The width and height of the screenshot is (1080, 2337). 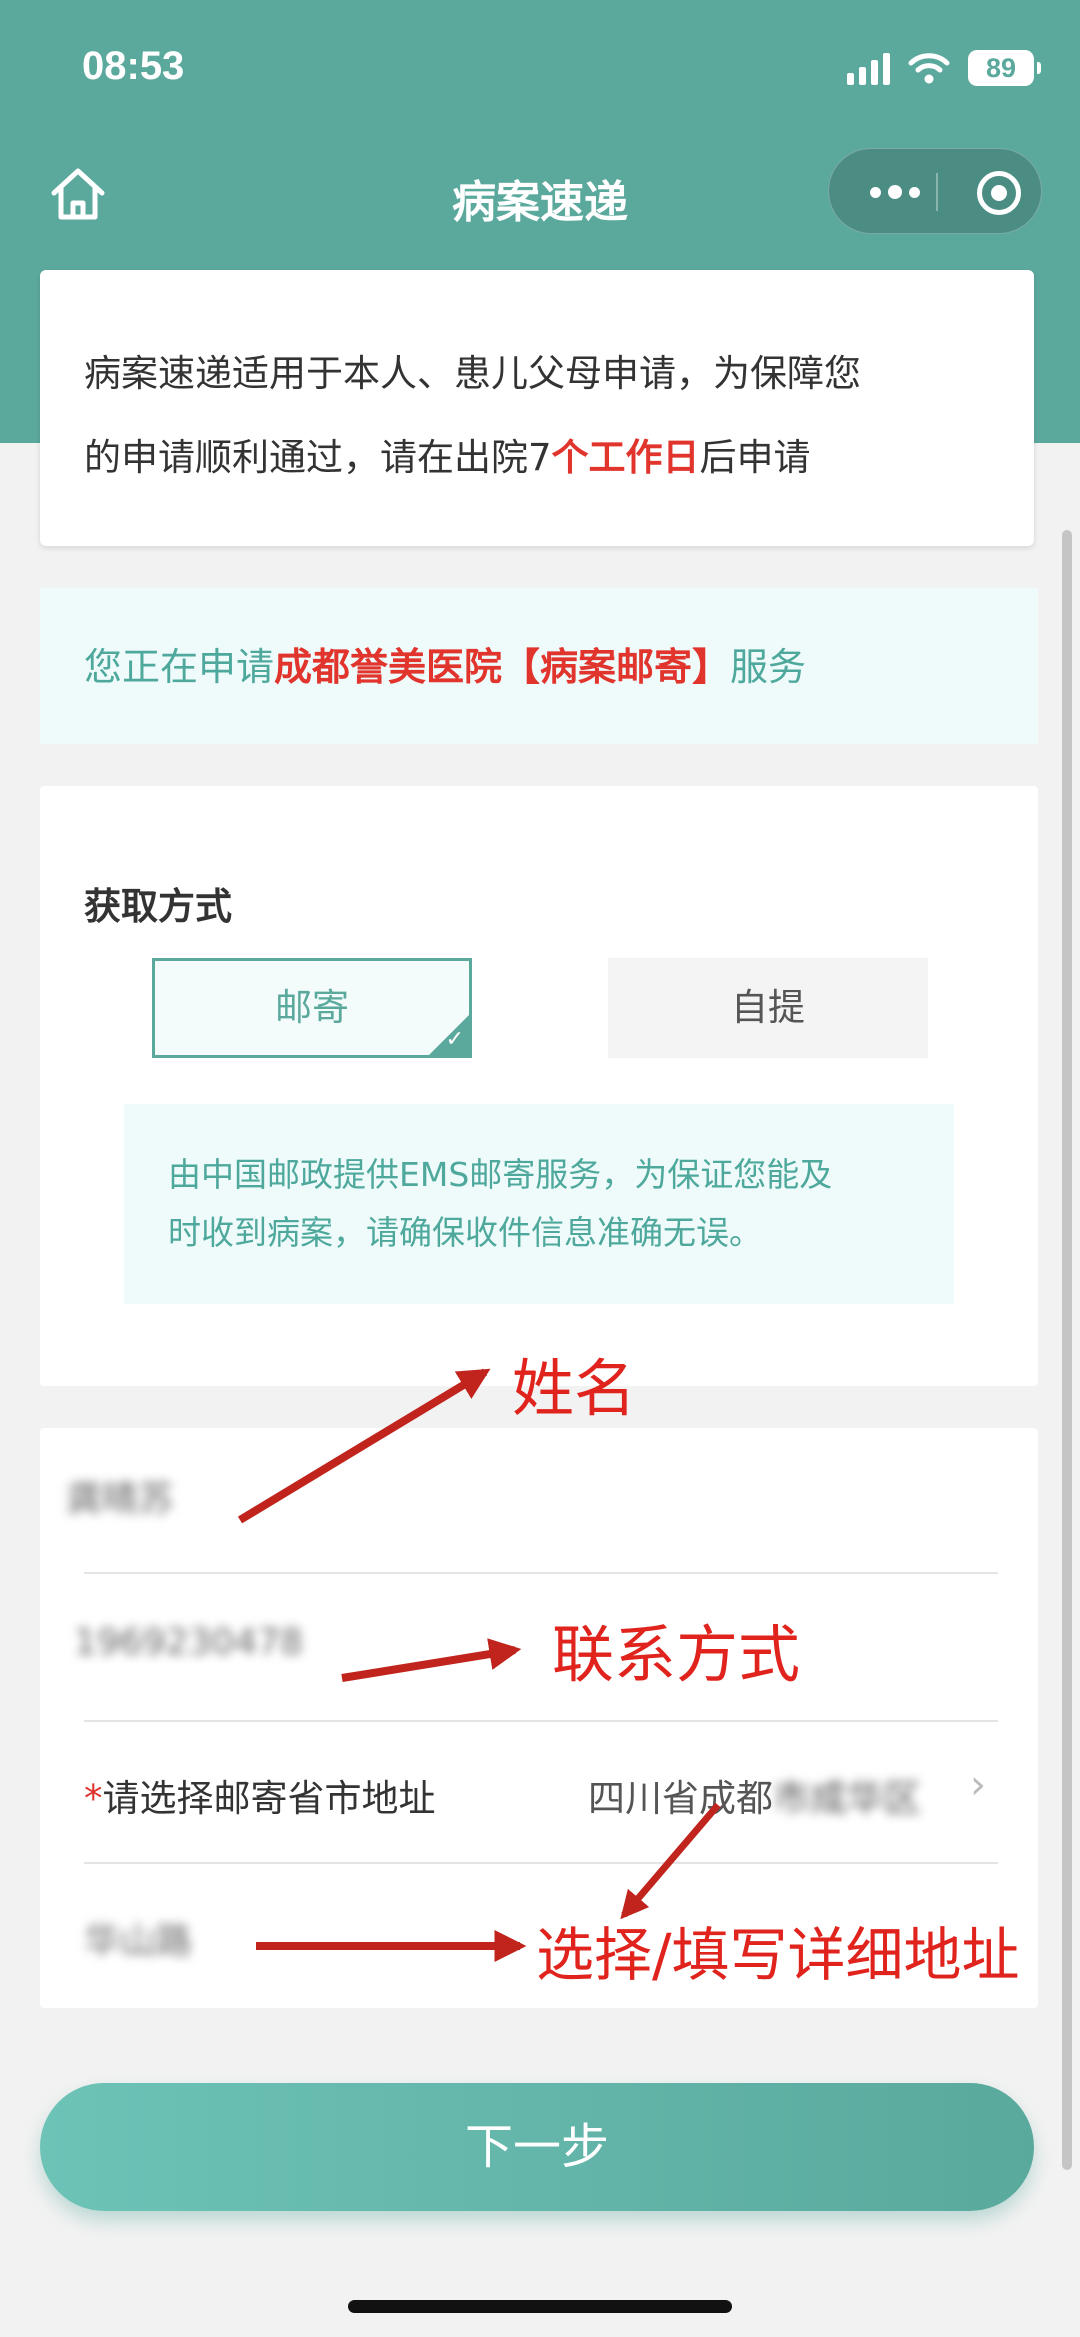 I want to click on next-step-button: 下一步, so click(x=537, y=2147).